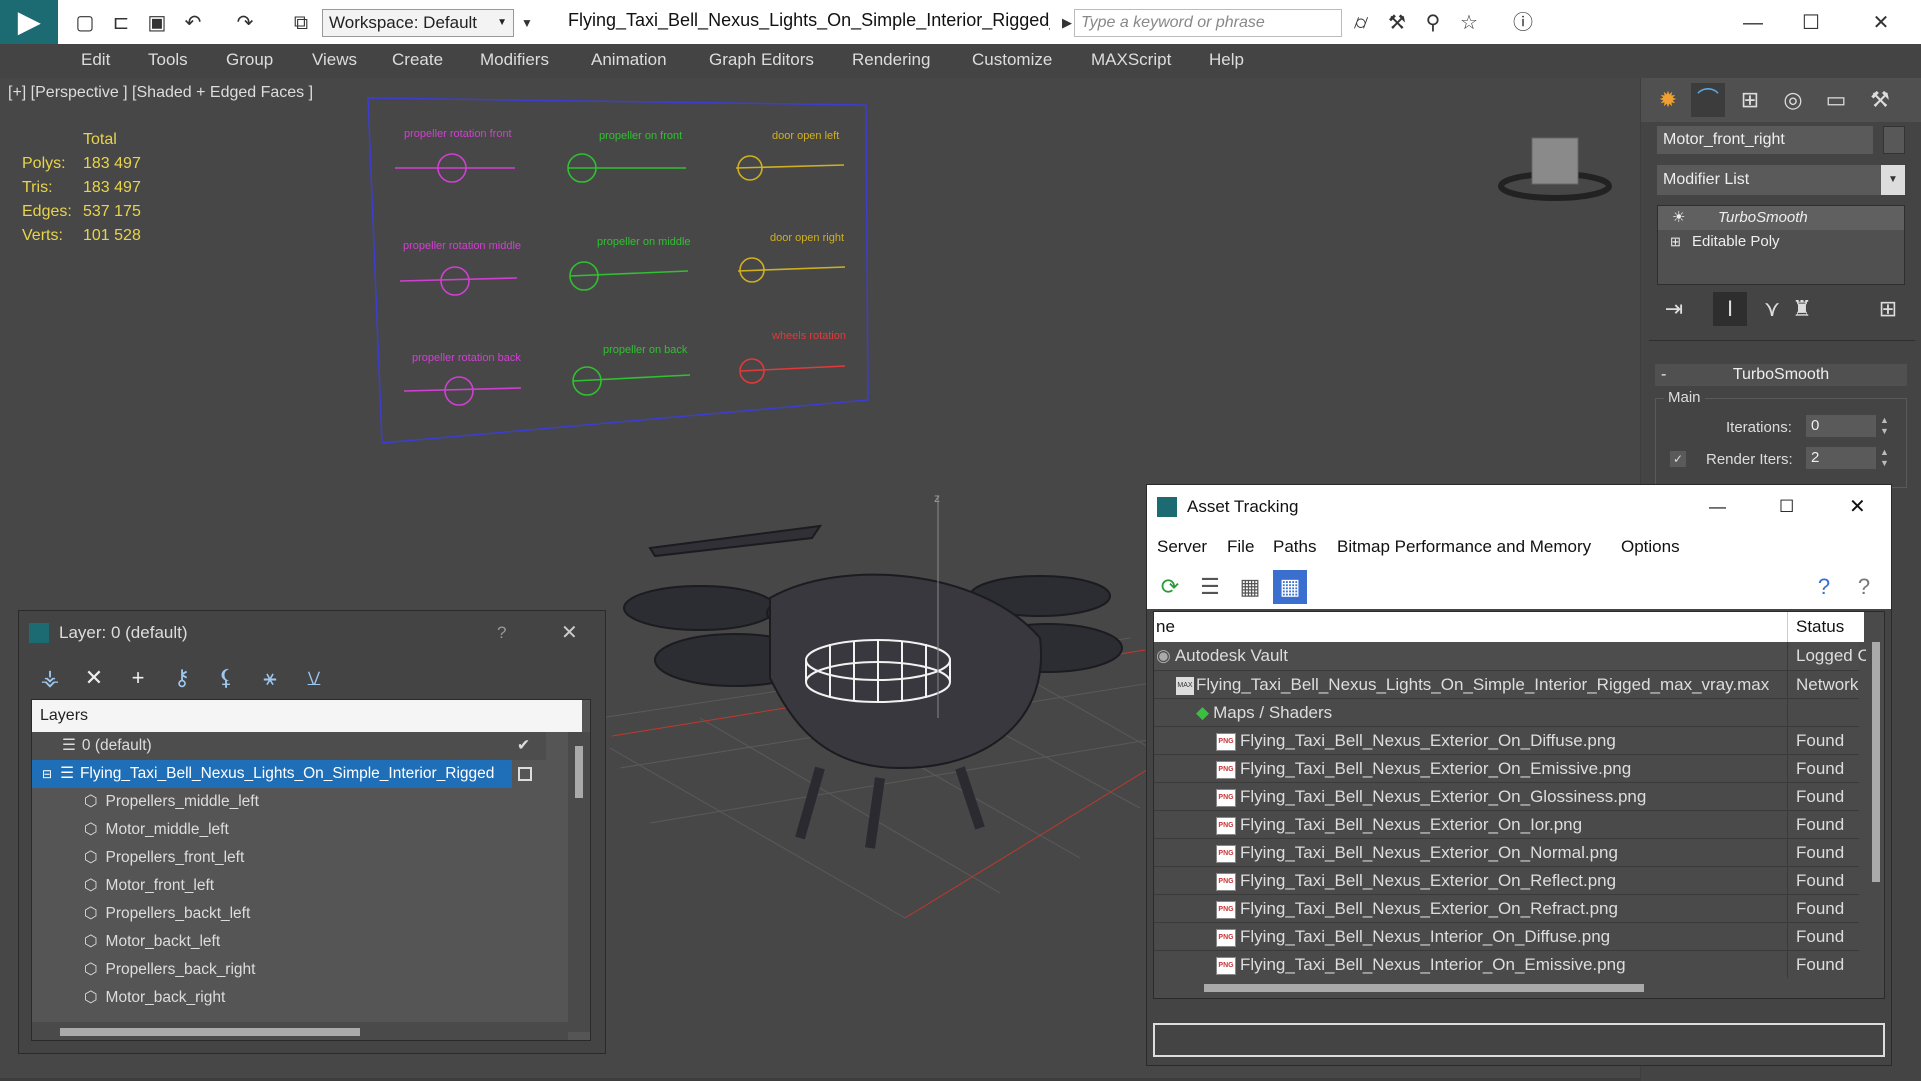 The height and width of the screenshot is (1081, 1921). Describe the element at coordinates (1519, 507) in the screenshot. I see `asset-window-titlebar: Asset Tracking — ☐ ✕` at that location.